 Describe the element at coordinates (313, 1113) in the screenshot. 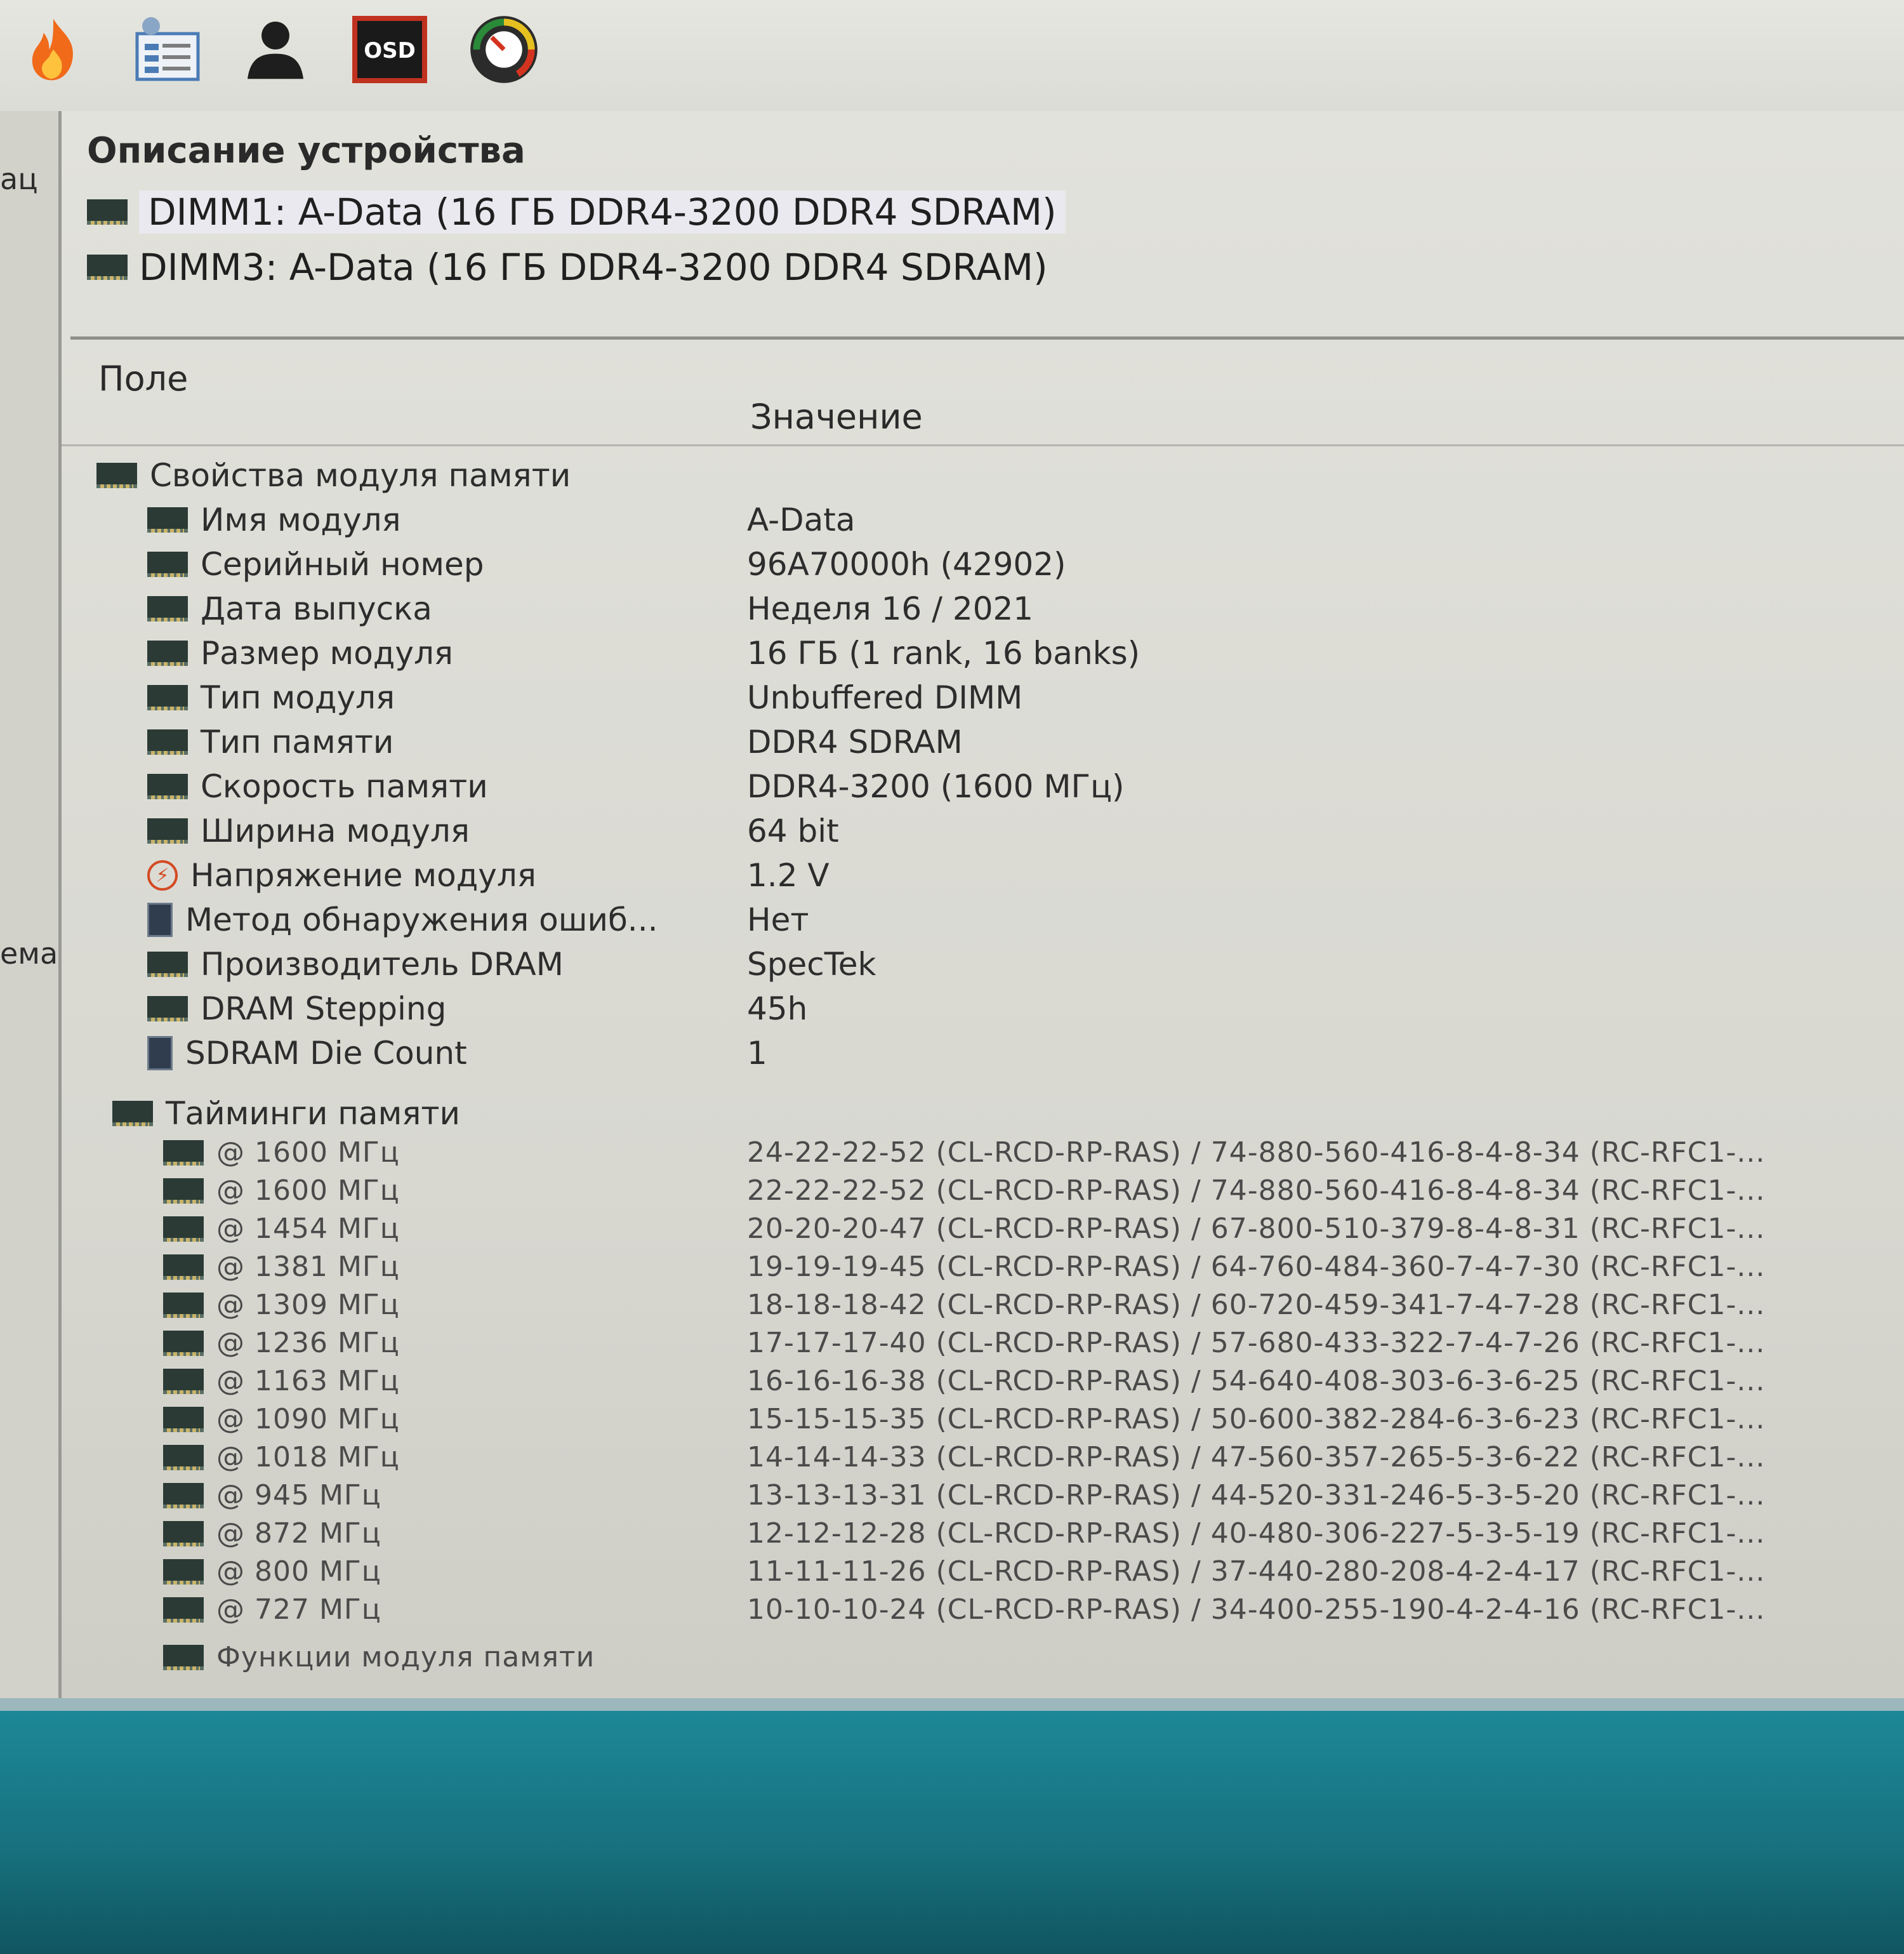

I see `group-label-memory-timings: Тайминги памяти` at that location.